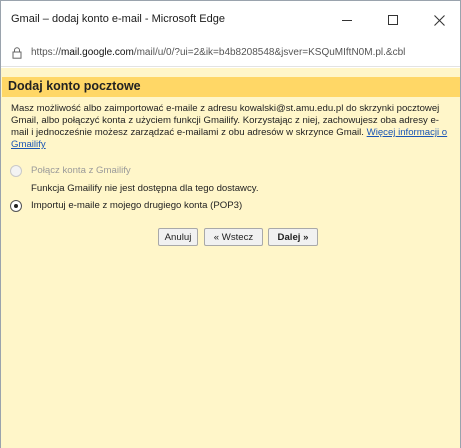 The height and width of the screenshot is (448, 461). Describe the element at coordinates (293, 237) in the screenshot. I see `next-button: Dalej »` at that location.